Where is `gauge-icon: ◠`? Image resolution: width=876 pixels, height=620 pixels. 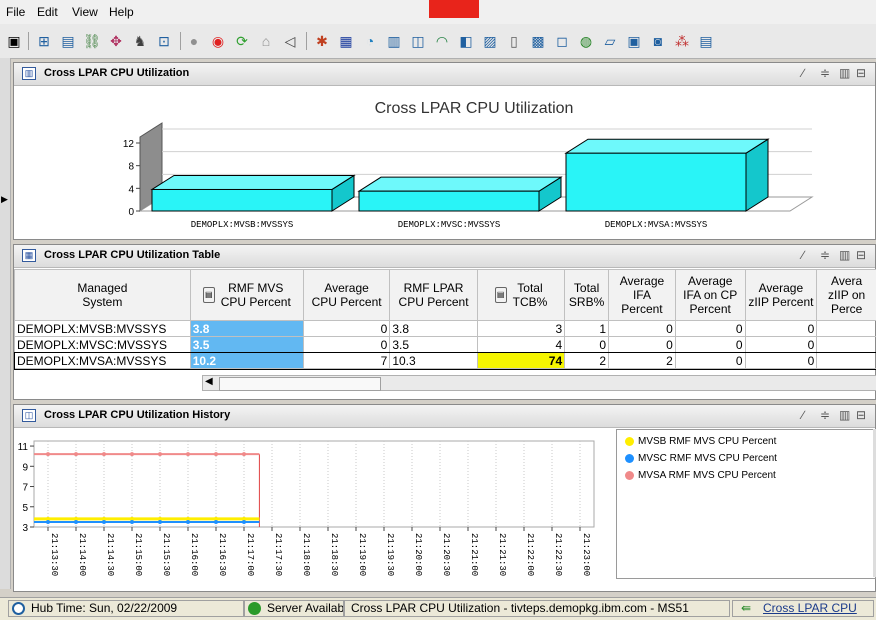
gauge-icon: ◠ is located at coordinates (442, 41).